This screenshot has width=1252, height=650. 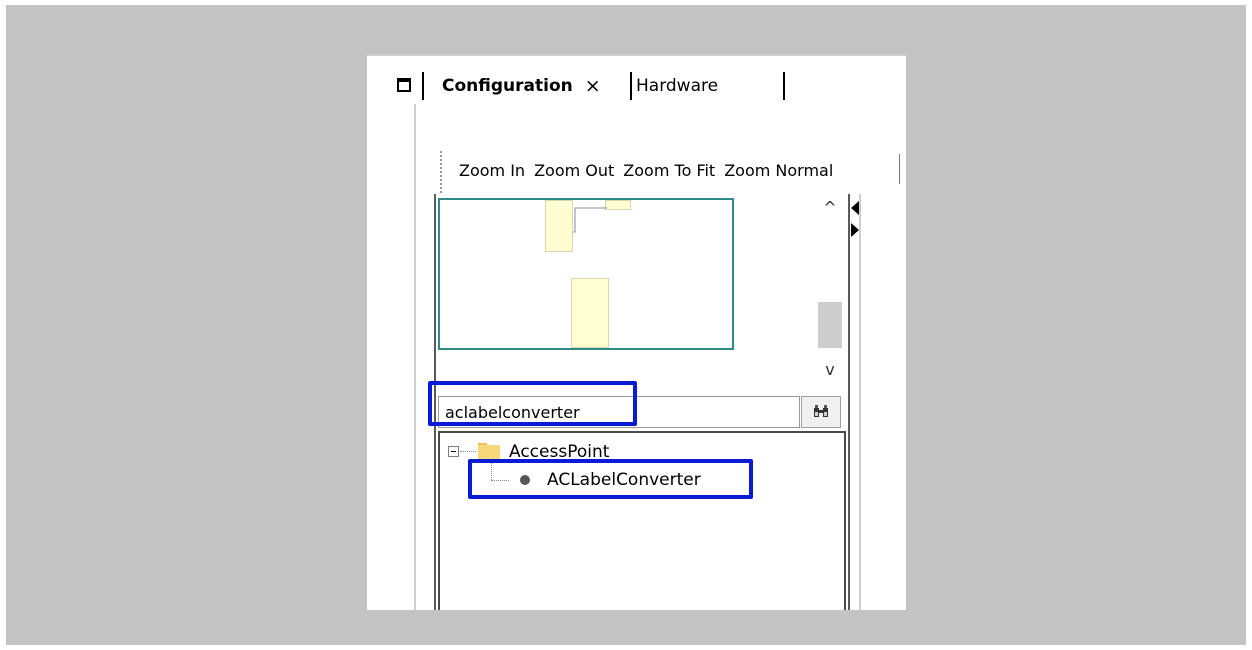 What do you see at coordinates (586, 274) in the screenshot?
I see `overview-minimap` at bounding box center [586, 274].